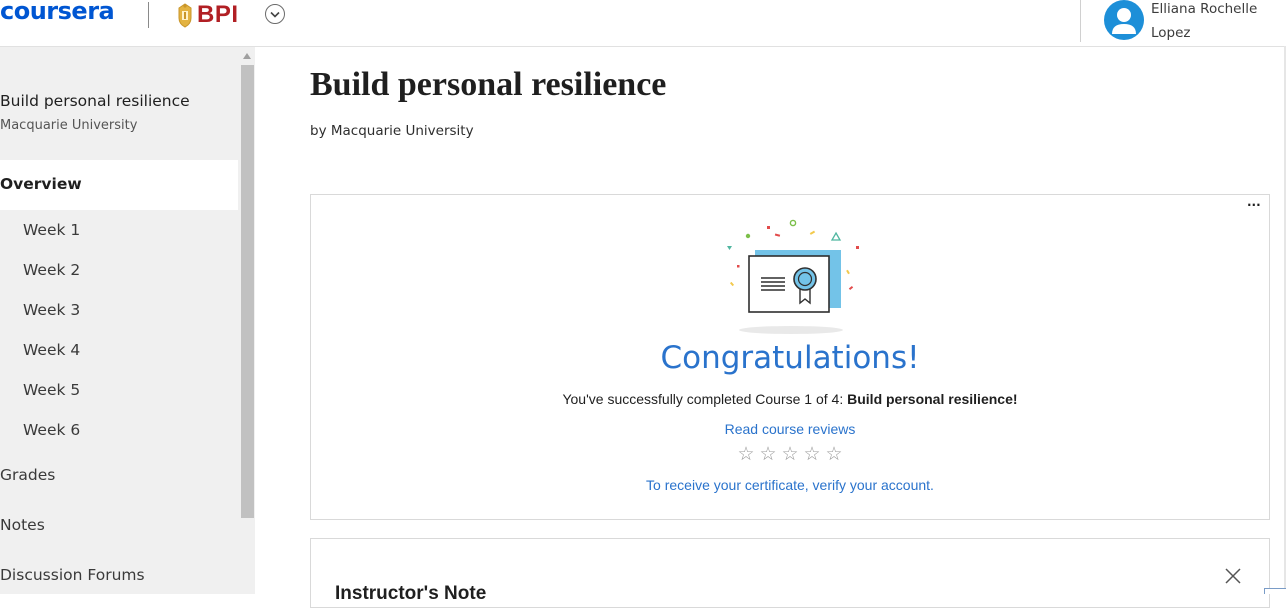 The width and height of the screenshot is (1286, 608). I want to click on instructor-note-title: Instructor's Note, so click(411, 593).